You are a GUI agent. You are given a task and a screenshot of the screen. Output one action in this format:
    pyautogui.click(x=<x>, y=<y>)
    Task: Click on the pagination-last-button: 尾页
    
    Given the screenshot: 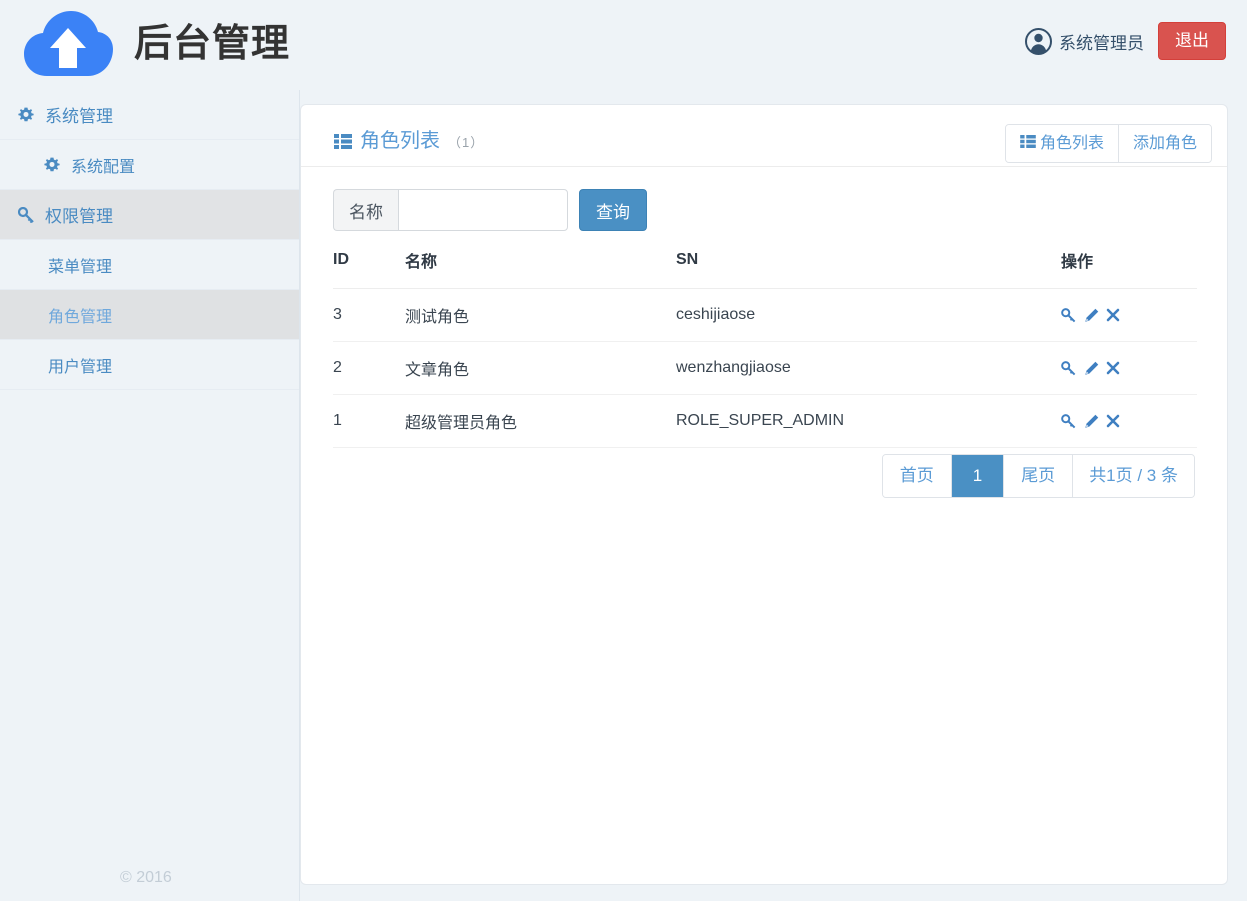 What is the action you would take?
    pyautogui.click(x=1038, y=476)
    